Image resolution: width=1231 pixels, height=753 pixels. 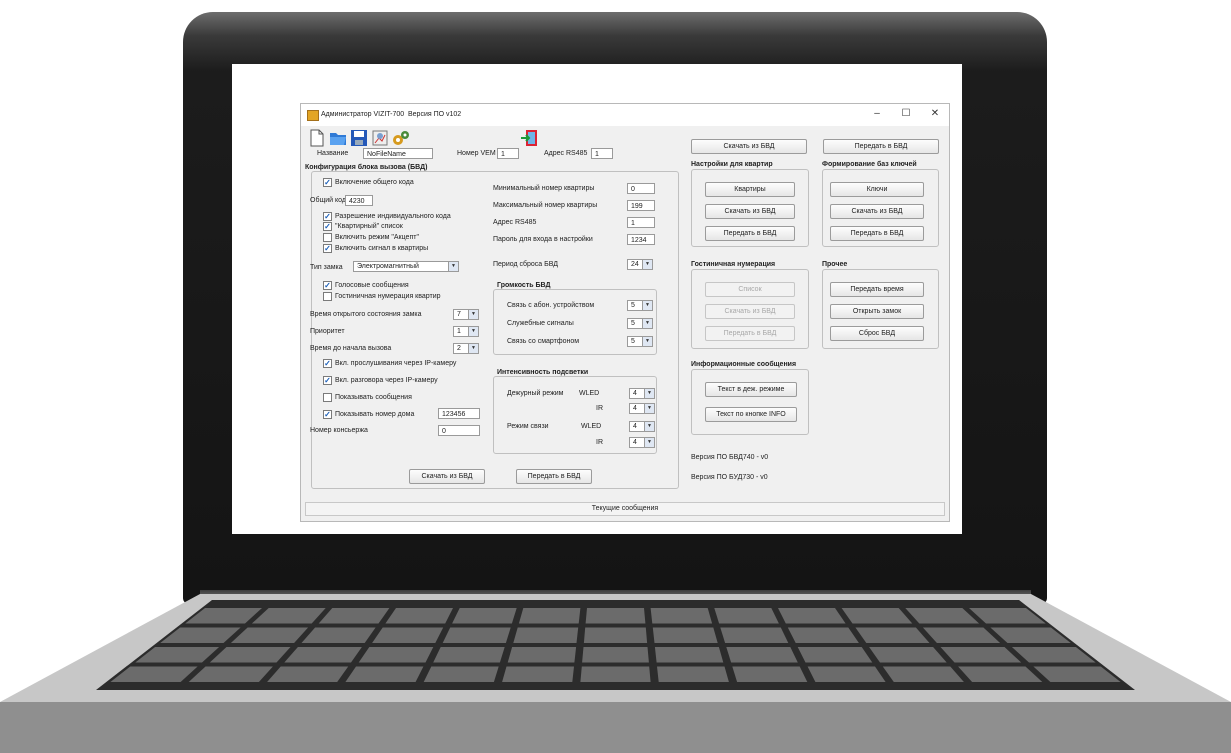 I want to click on duty-ir-value: 4, so click(x=635, y=408).